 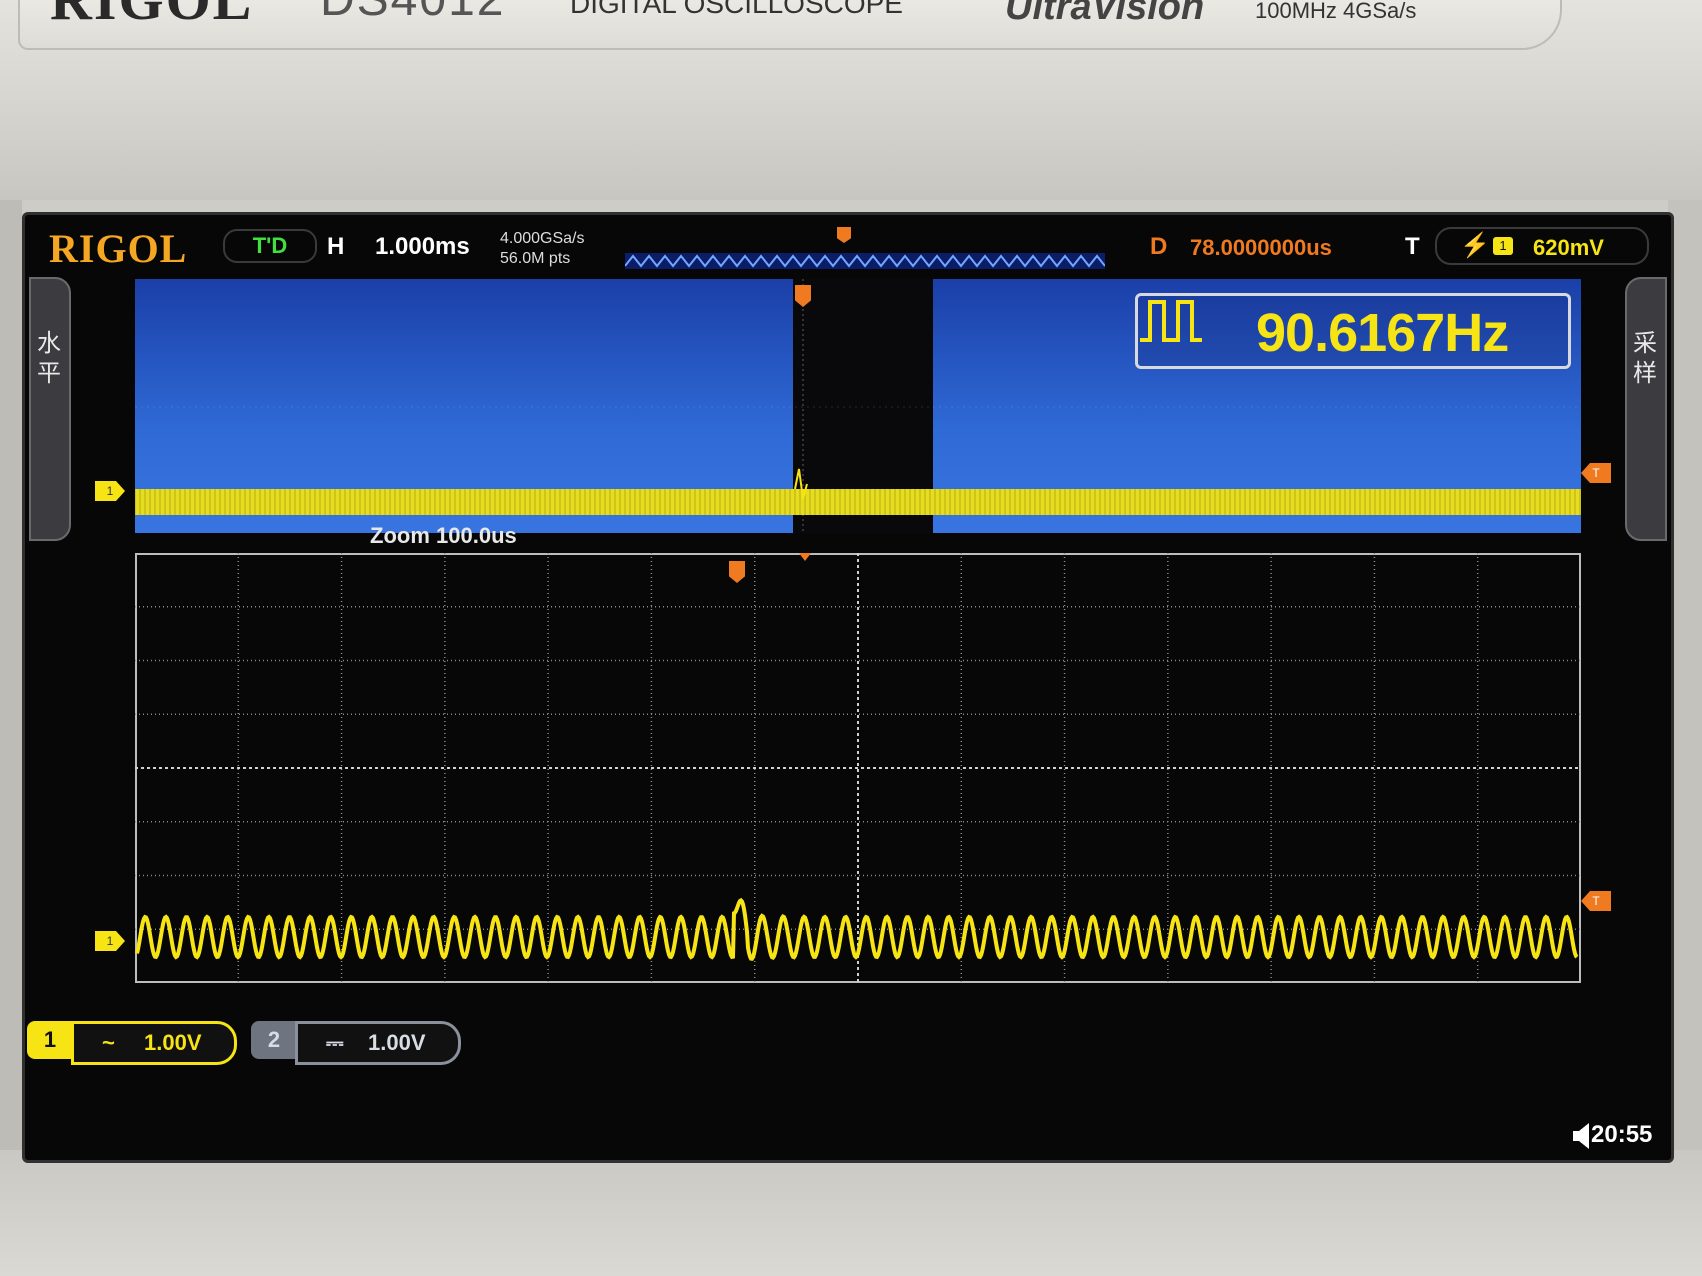 I want to click on nameplate-model: DS4012, so click(x=412, y=13).